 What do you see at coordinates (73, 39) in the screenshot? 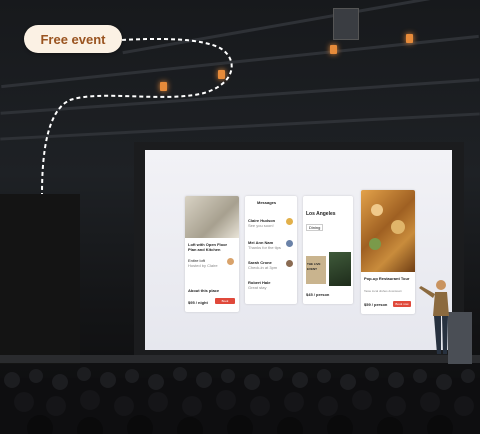
I see `free-event-badge: Free event` at bounding box center [73, 39].